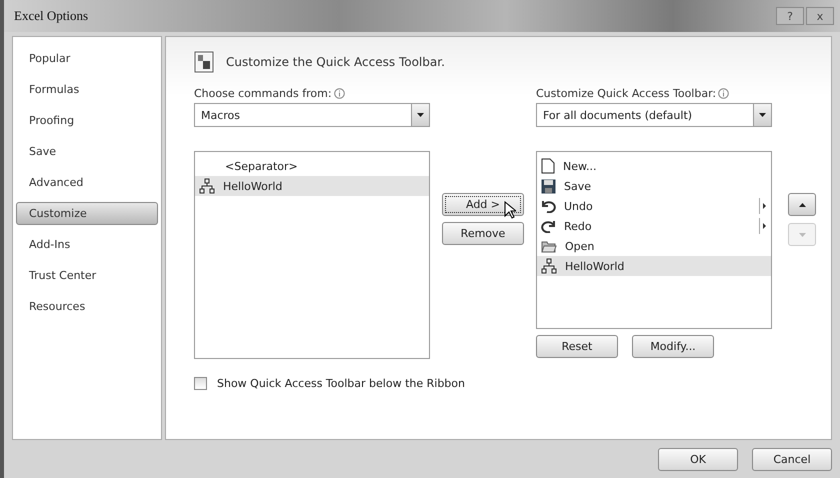  Describe the element at coordinates (87, 275) in the screenshot. I see `sidebar-item: Trust Center` at that location.